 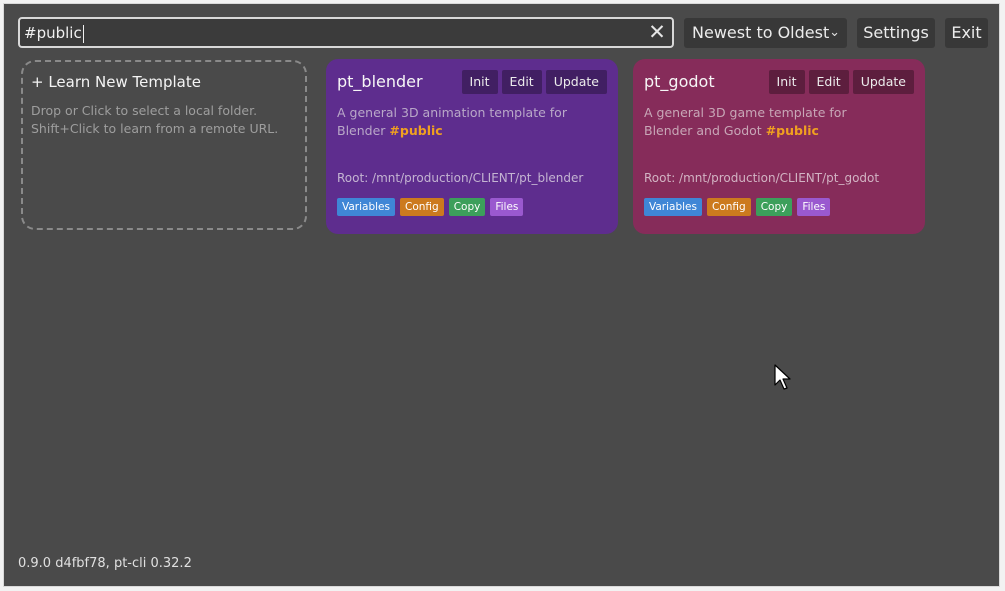 What do you see at coordinates (83, 33) in the screenshot?
I see `text-caret` at bounding box center [83, 33].